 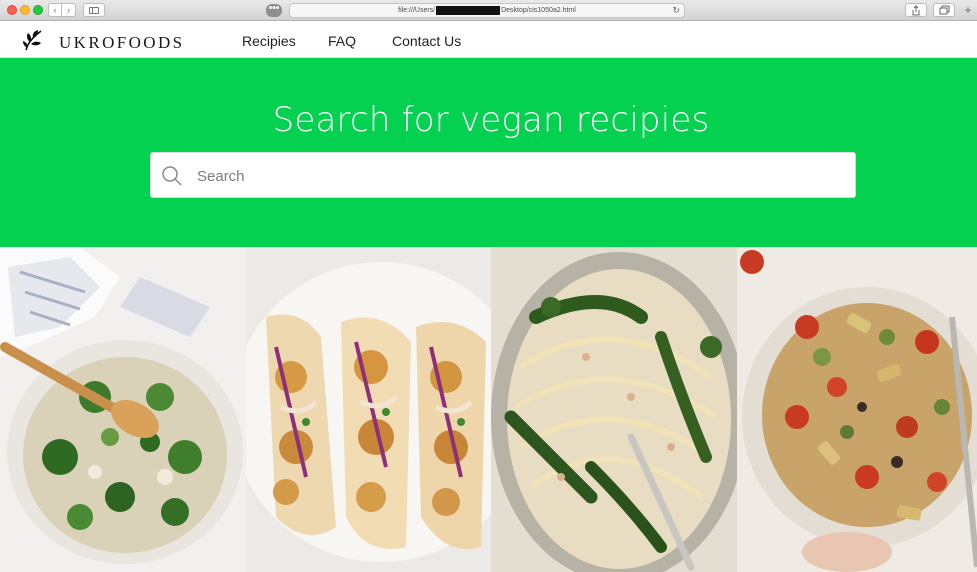 I want to click on nav-link-faq: FAQ, so click(x=342, y=41).